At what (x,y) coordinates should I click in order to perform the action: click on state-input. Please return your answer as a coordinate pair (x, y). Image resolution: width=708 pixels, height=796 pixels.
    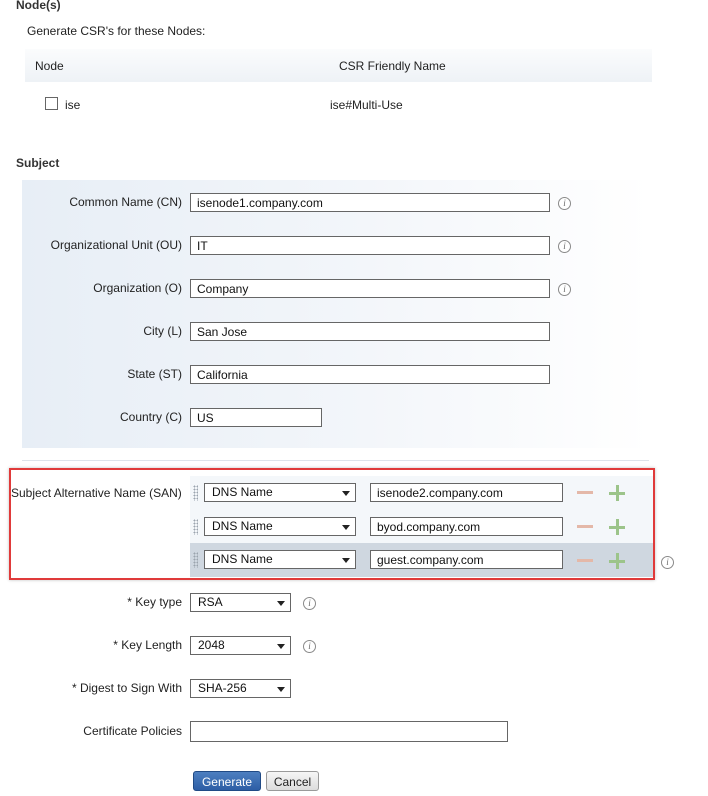
    Looking at the image, I should click on (370, 374).